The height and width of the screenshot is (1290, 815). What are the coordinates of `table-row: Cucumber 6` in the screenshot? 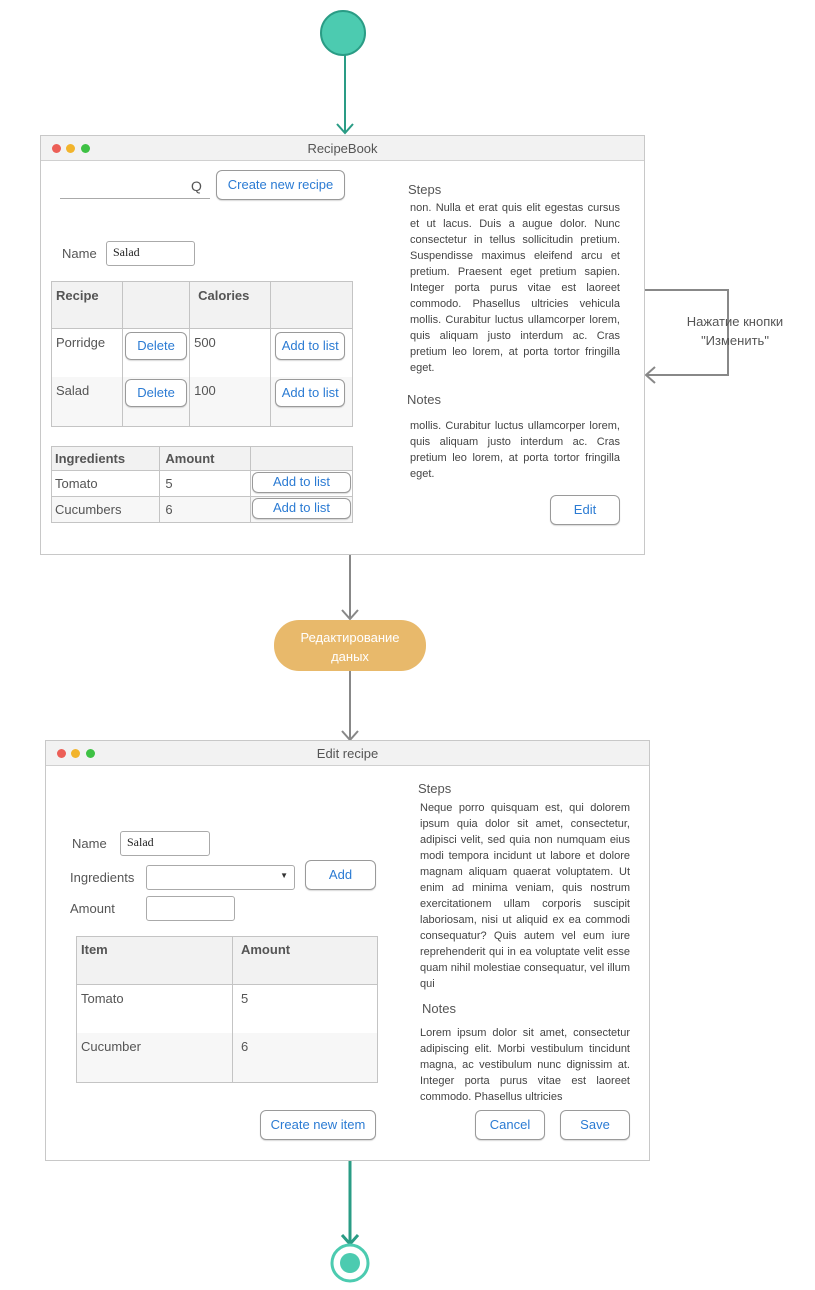 It's located at (227, 1057).